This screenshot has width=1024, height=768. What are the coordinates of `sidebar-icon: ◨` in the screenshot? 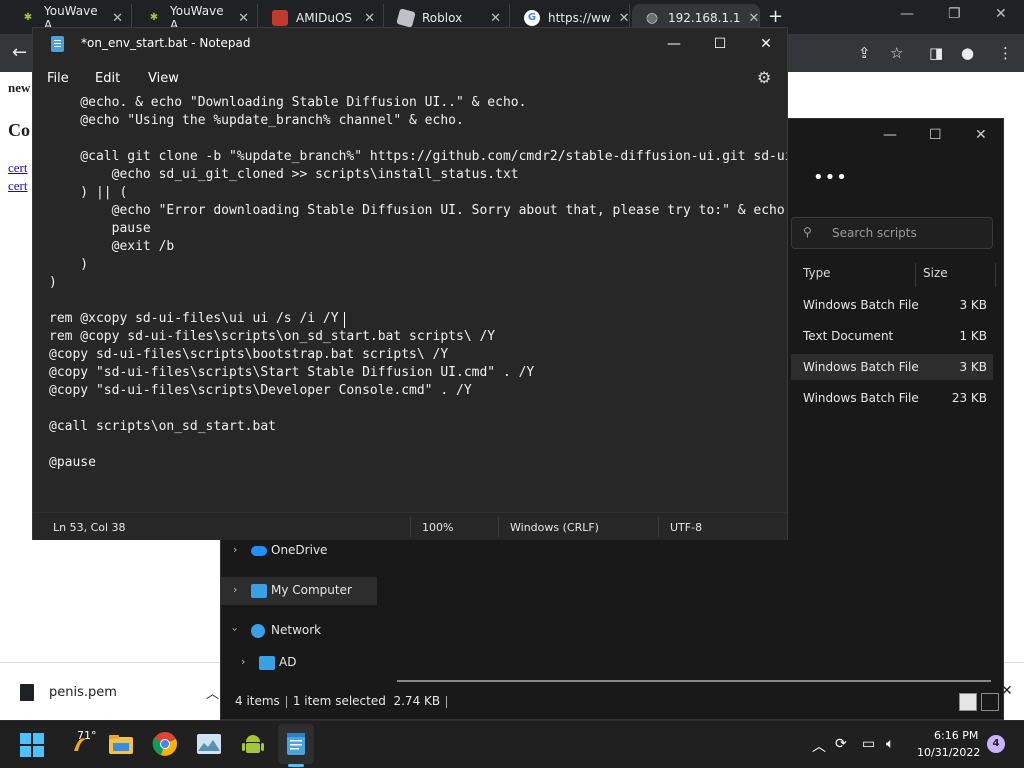 It's located at (936, 53).